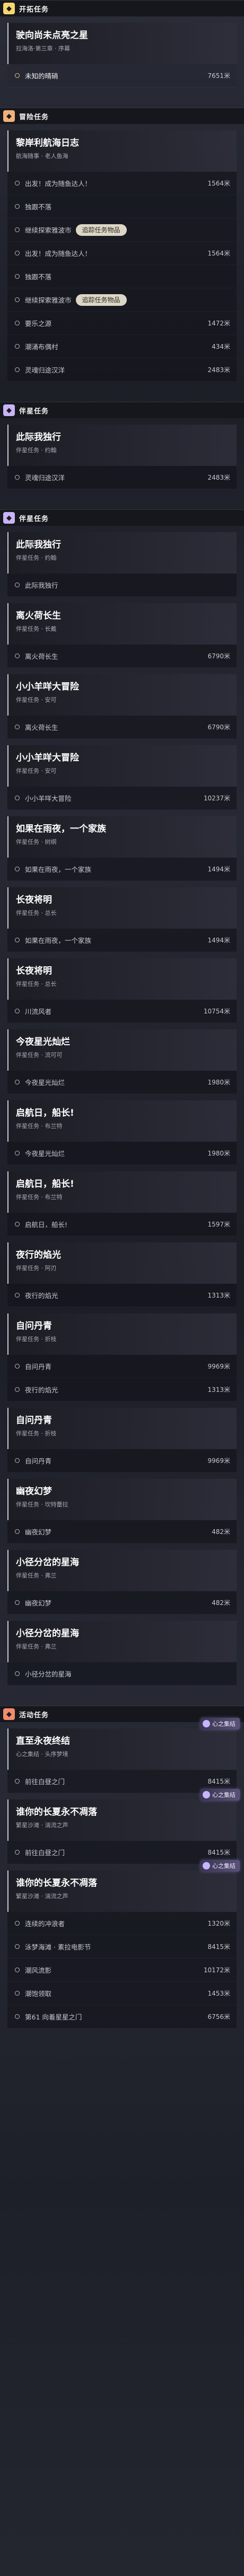 The height and width of the screenshot is (2576, 244). I want to click on objective-distance: 6790米, so click(219, 656).